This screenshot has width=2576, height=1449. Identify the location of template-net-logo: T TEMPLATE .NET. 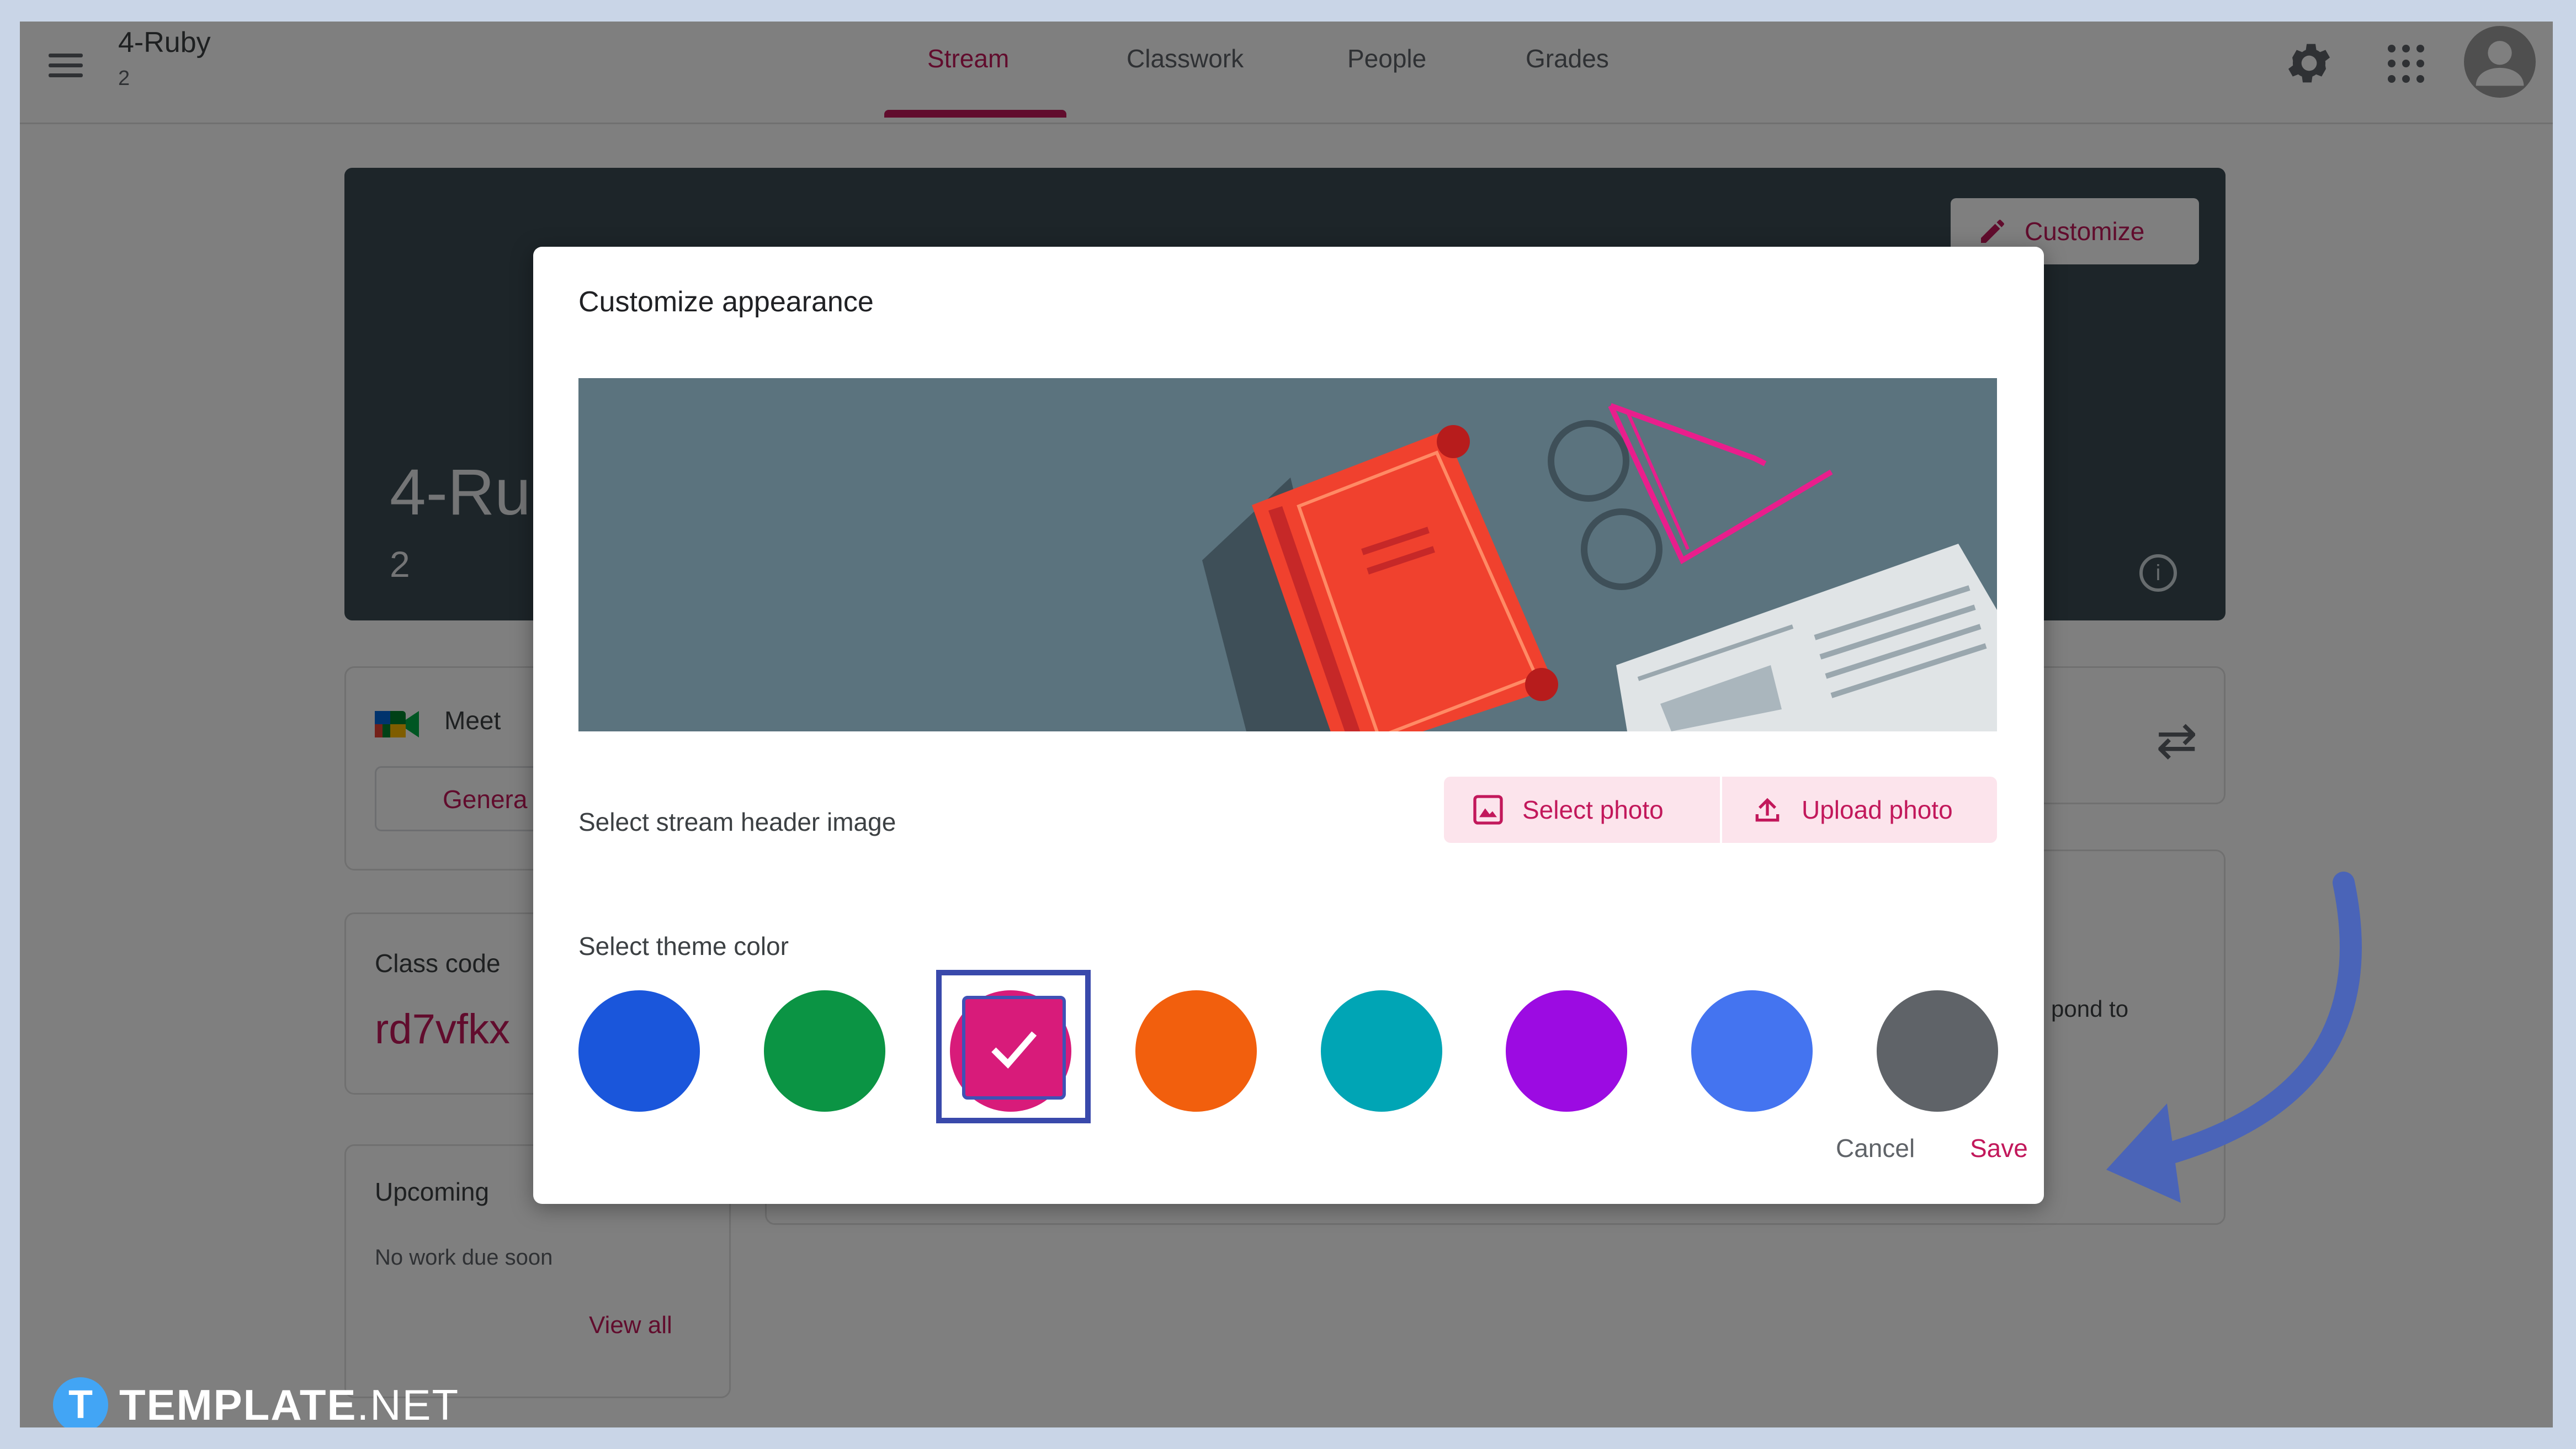
(256, 1402).